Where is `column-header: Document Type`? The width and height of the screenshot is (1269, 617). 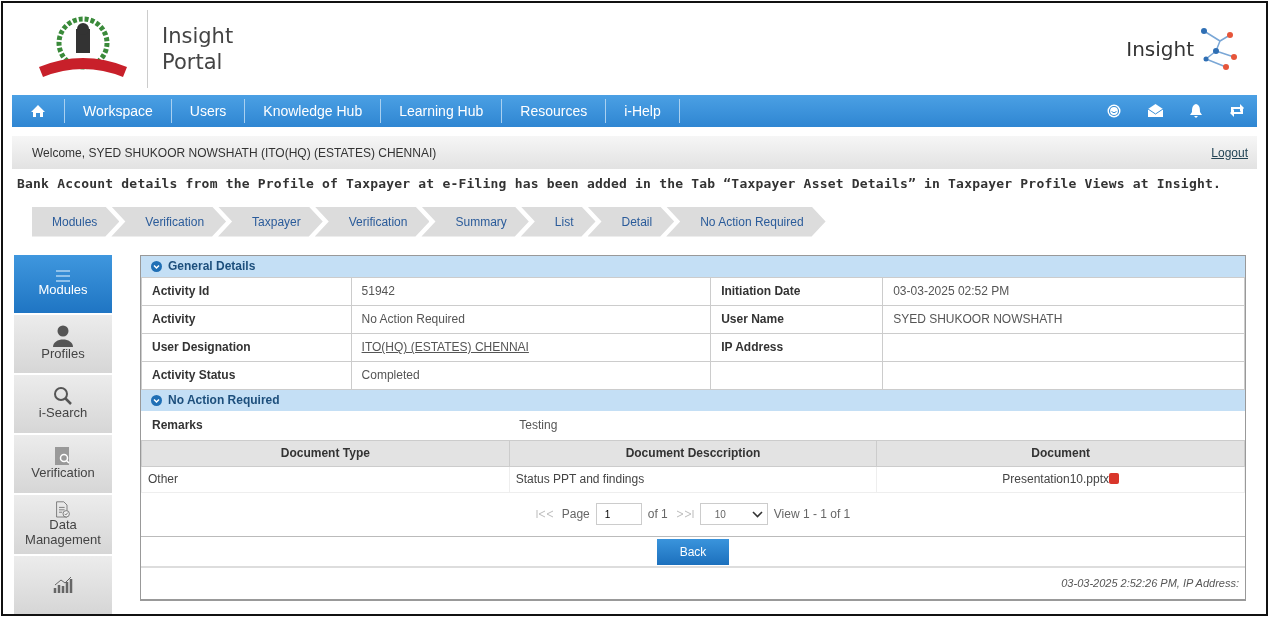 column-header: Document Type is located at coordinates (325, 453).